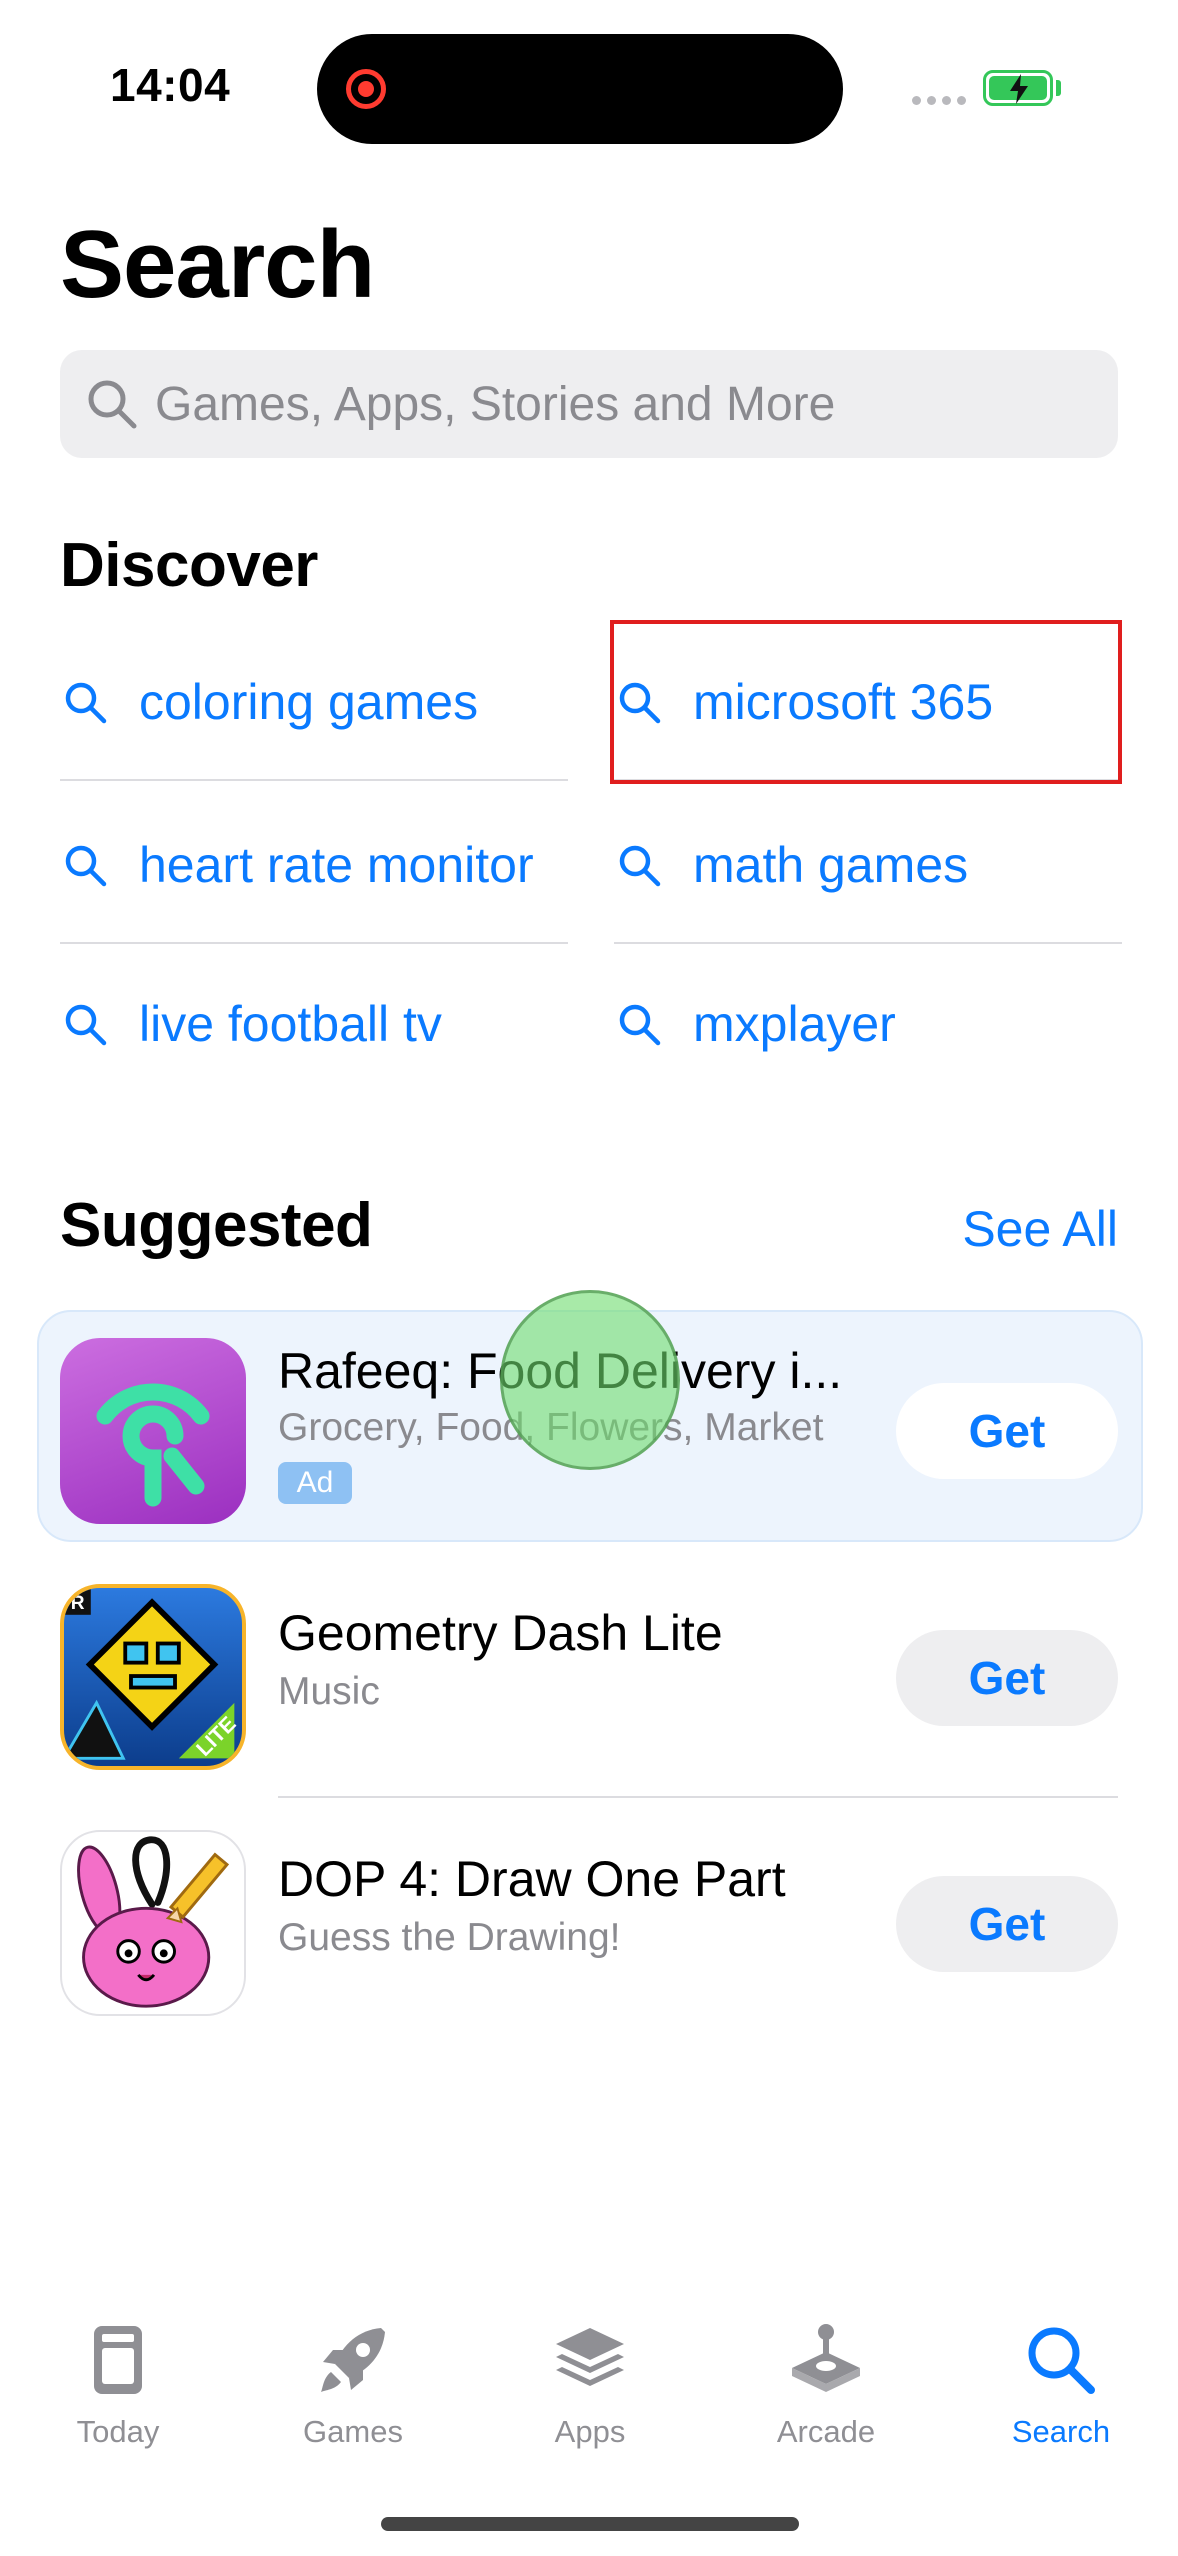  Describe the element at coordinates (590, 2524) in the screenshot. I see `home-indicator` at that location.